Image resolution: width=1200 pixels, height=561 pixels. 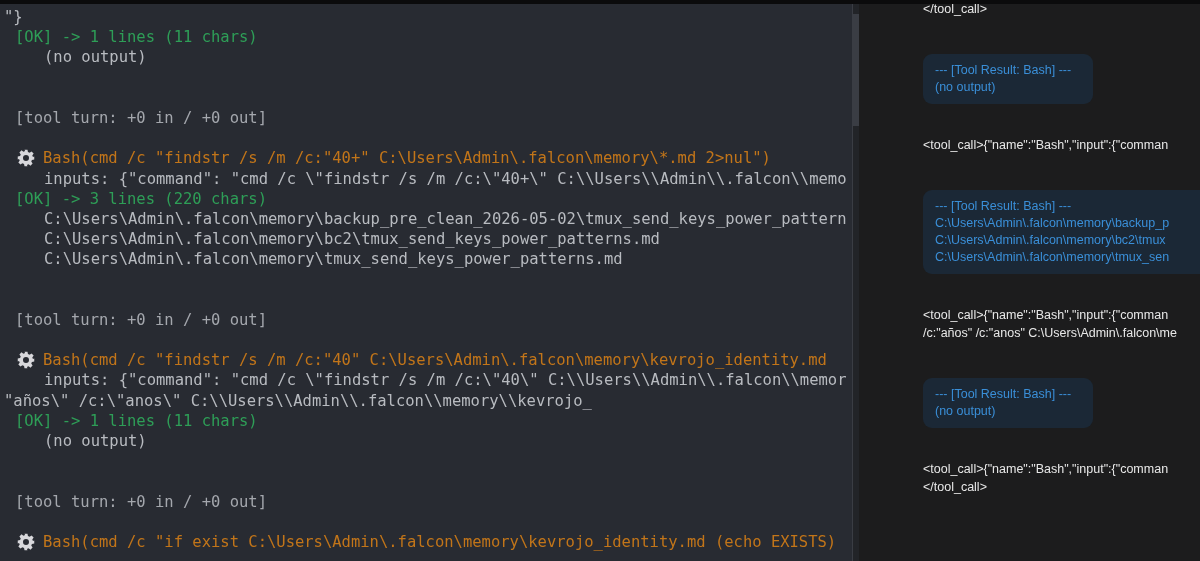 I want to click on output-line: C:\Users\Admin\.falcon\memory\tmux_send_keys_power_patterns.md, so click(x=333, y=259).